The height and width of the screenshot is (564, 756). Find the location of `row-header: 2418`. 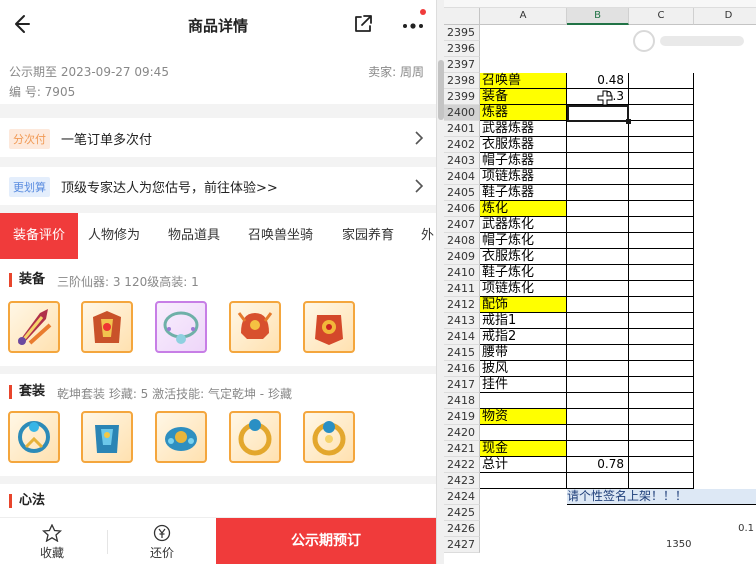

row-header: 2418 is located at coordinates (462, 401).